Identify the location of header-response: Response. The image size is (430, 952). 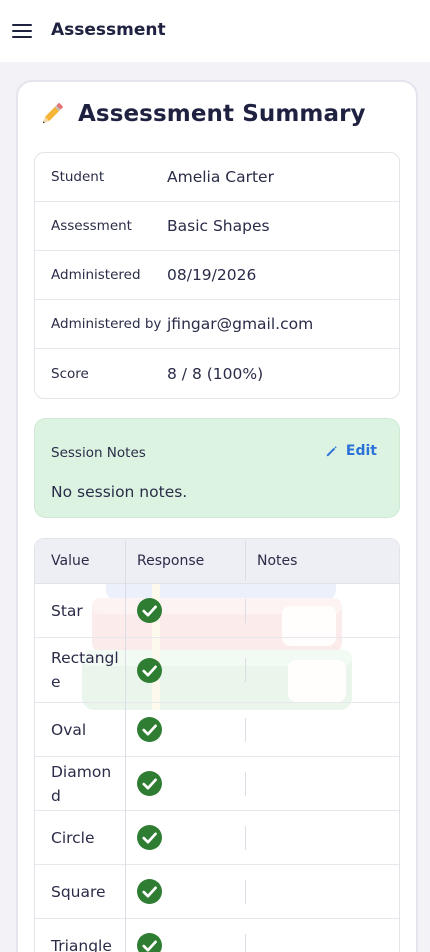
(185, 561).